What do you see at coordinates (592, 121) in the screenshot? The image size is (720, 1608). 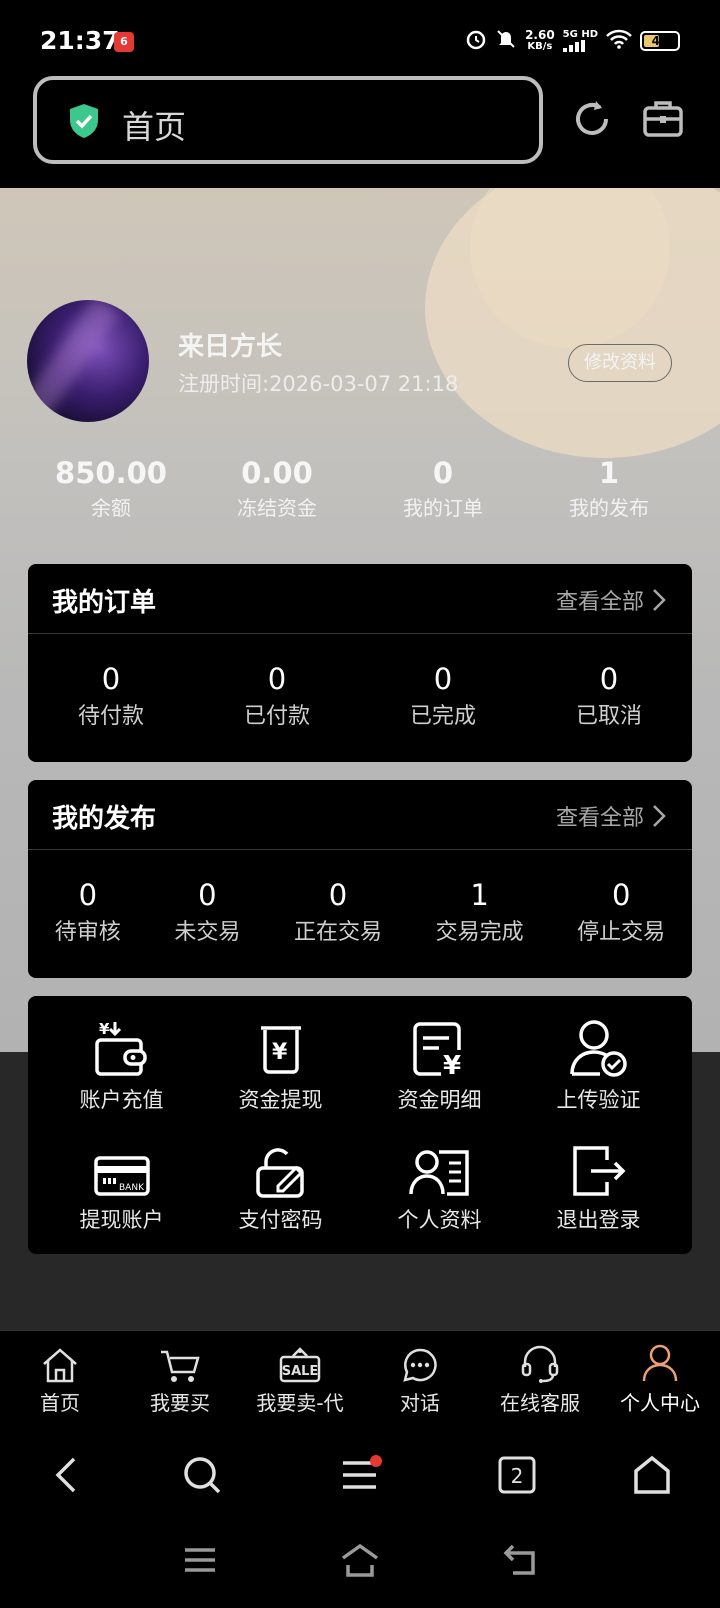 I see `refresh-icon` at bounding box center [592, 121].